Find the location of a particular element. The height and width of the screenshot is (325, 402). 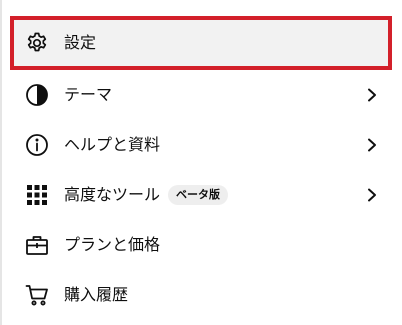

info-icon is located at coordinates (37, 145).